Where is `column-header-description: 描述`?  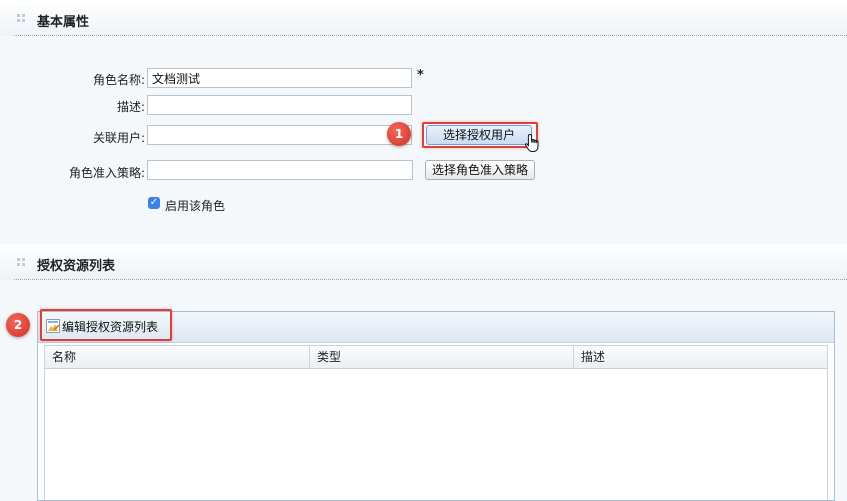
column-header-description: 描述 is located at coordinates (702, 357).